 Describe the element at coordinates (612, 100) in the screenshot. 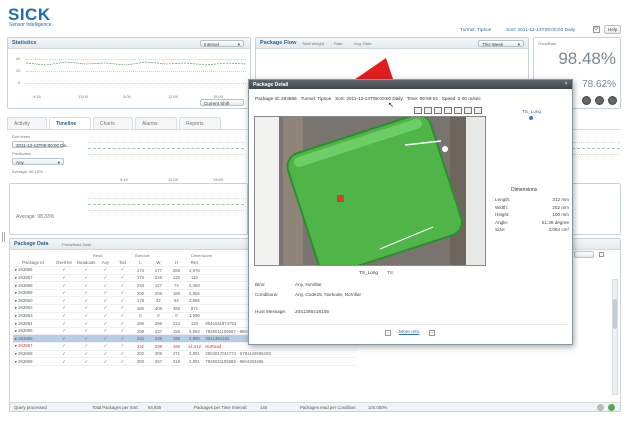

I see `next-page-icon` at that location.